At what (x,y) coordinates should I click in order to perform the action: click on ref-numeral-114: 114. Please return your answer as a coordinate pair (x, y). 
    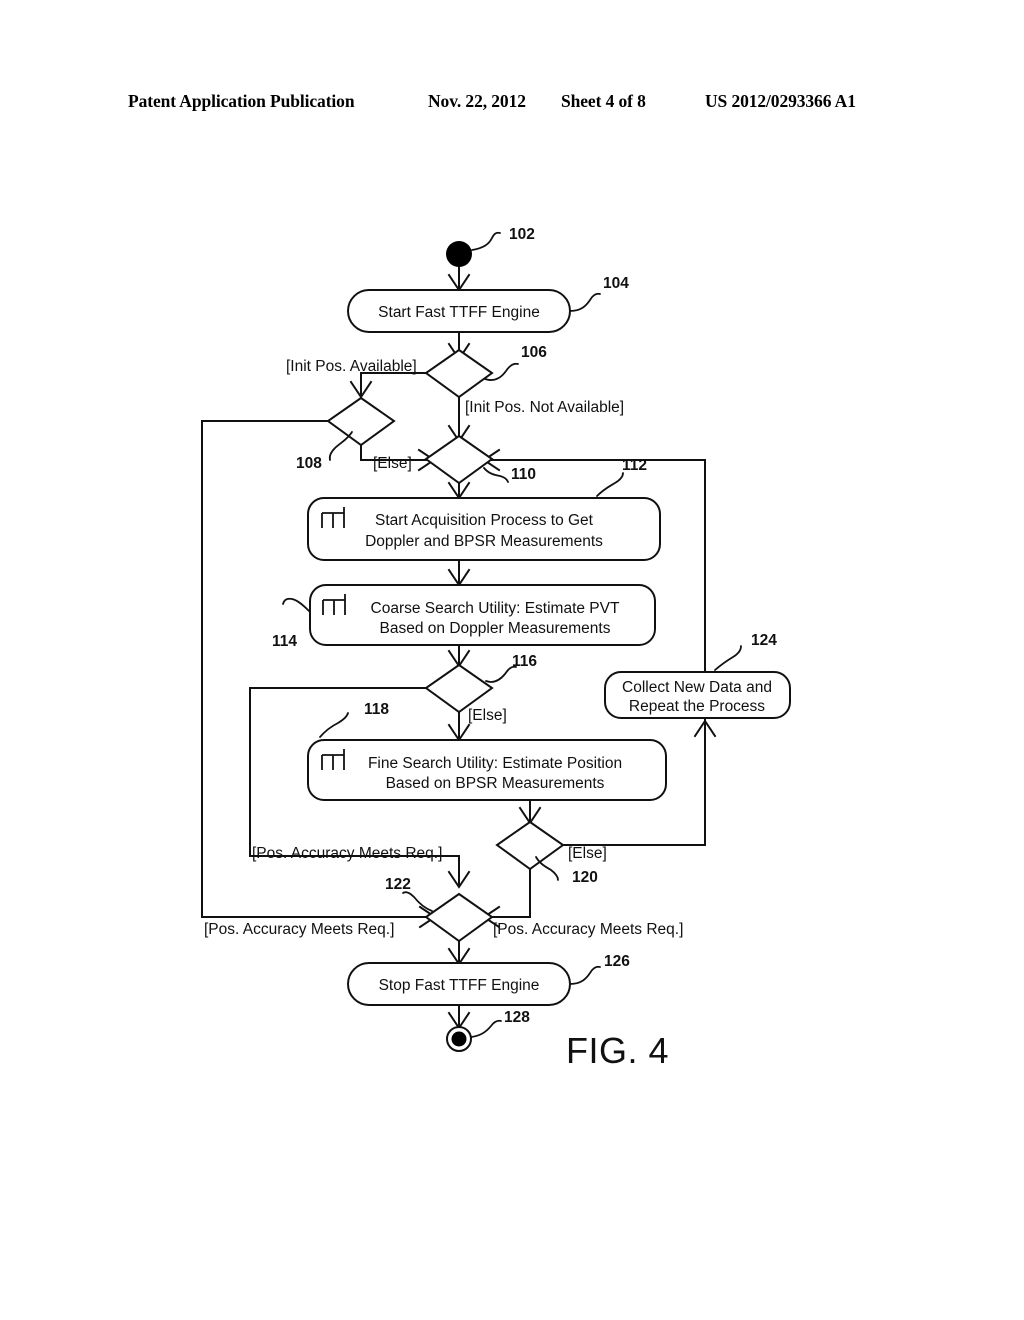
    Looking at the image, I should click on (284, 641).